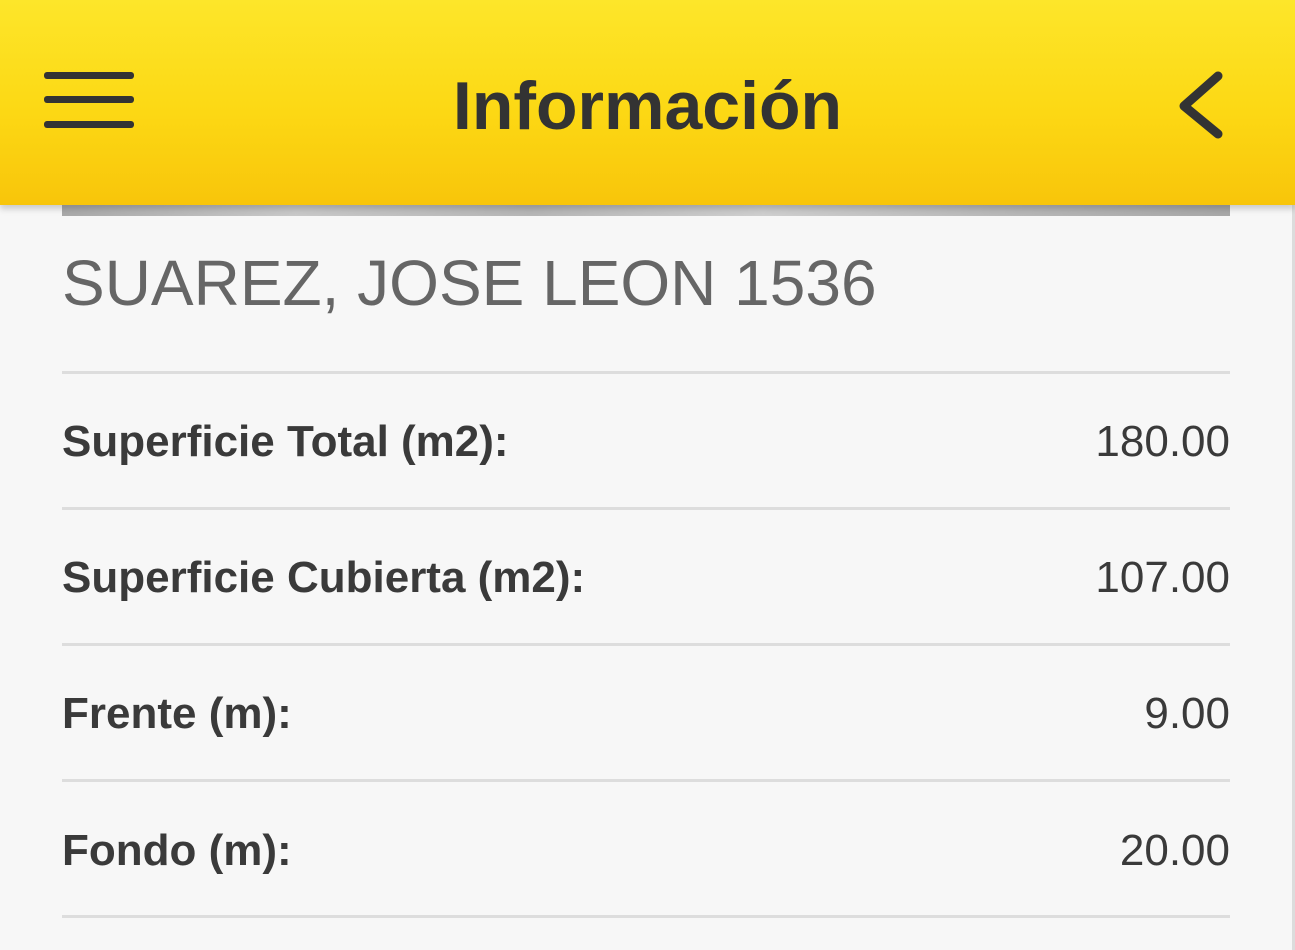  What do you see at coordinates (1162, 441) in the screenshot?
I see `detail-value: 180.00` at bounding box center [1162, 441].